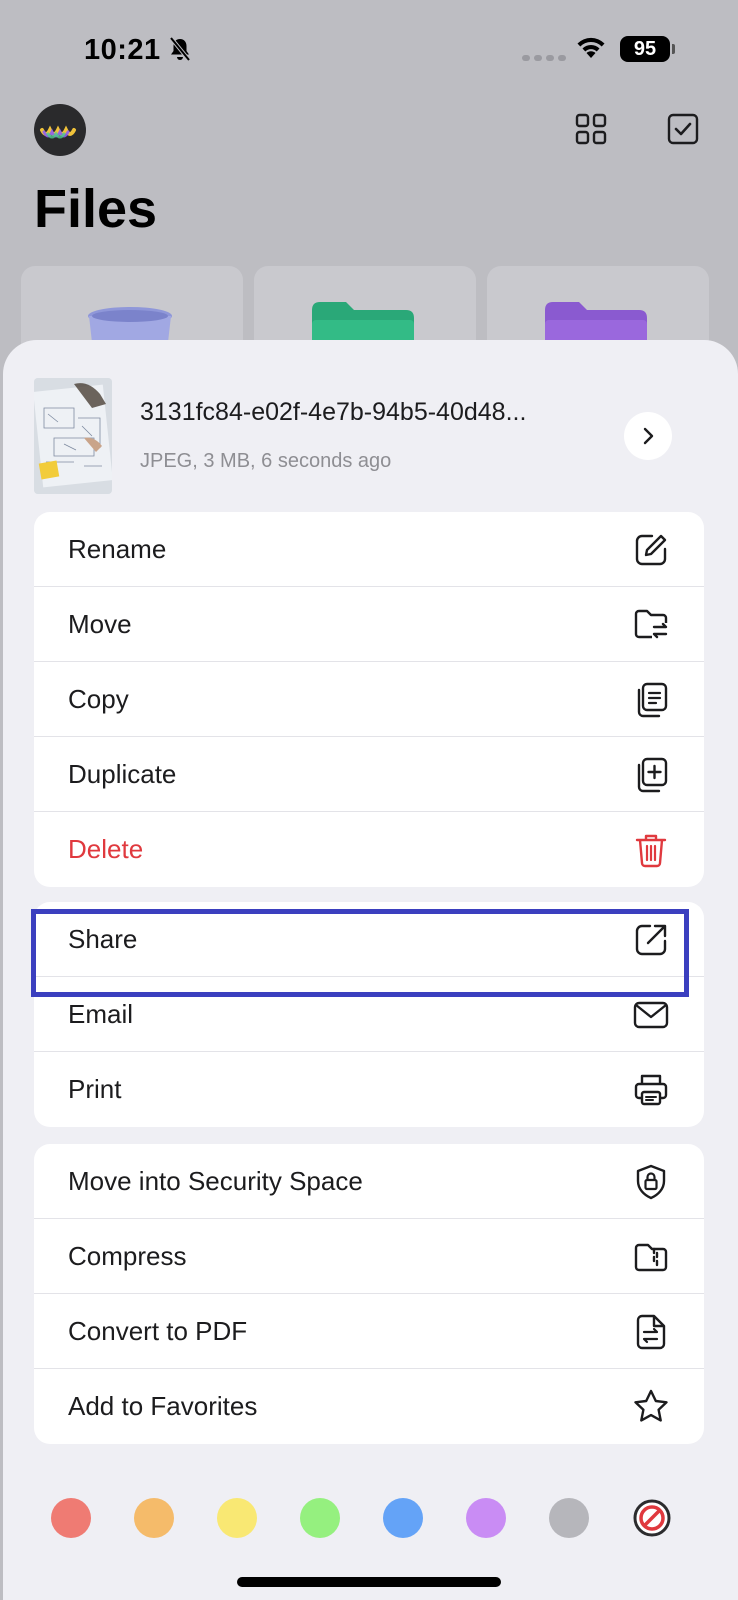  Describe the element at coordinates (403, 1518) in the screenshot. I see `color-tag-blue` at that location.